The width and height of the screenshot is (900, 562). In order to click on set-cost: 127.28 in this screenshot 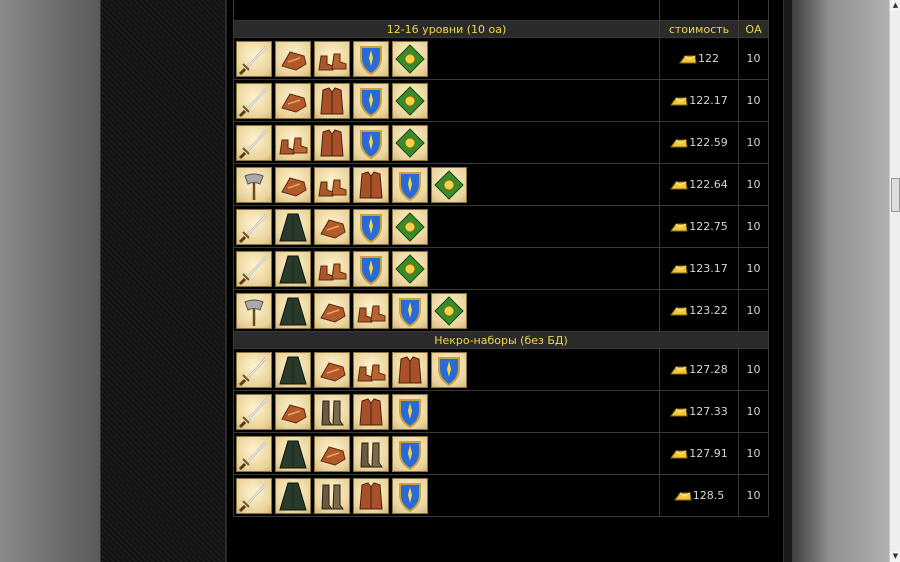, I will do `click(699, 369)`.